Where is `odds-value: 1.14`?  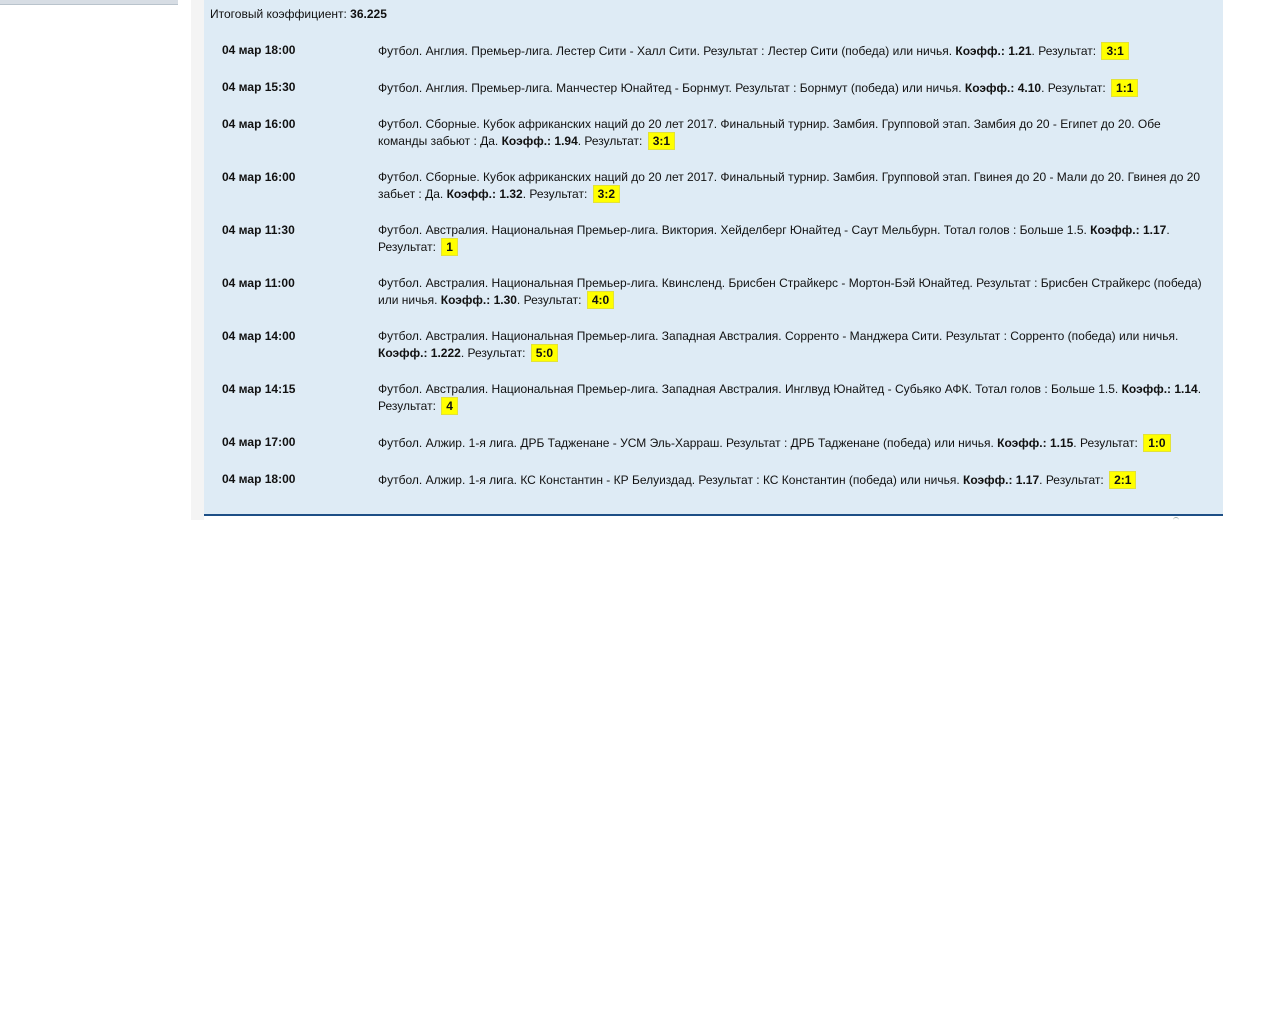 odds-value: 1.14 is located at coordinates (1186, 389).